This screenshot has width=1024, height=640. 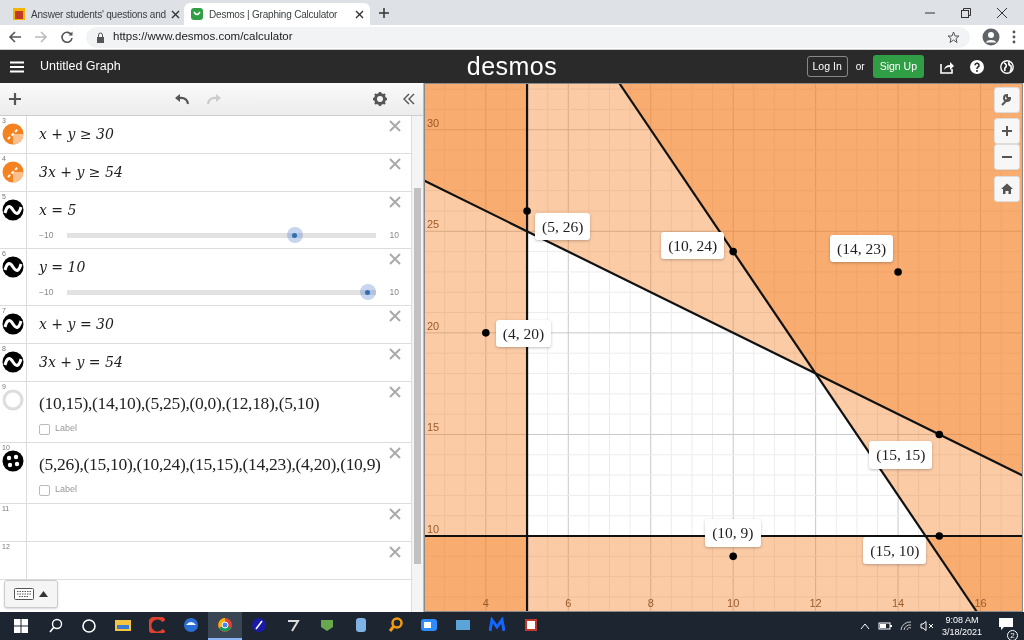 I want to click on or-text: or, so click(x=860, y=67).